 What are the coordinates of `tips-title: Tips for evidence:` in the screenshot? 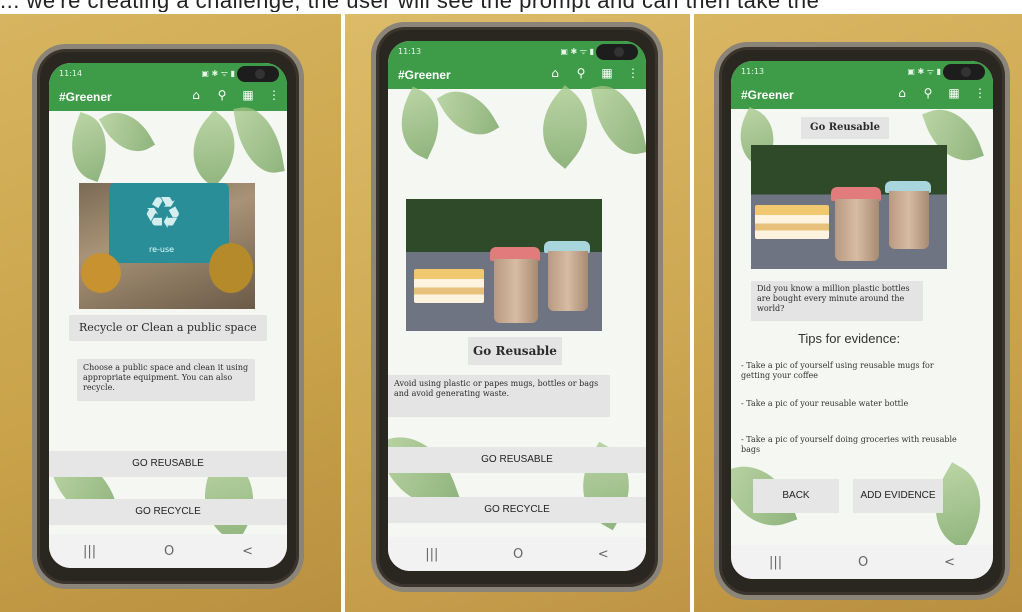 It's located at (849, 338).